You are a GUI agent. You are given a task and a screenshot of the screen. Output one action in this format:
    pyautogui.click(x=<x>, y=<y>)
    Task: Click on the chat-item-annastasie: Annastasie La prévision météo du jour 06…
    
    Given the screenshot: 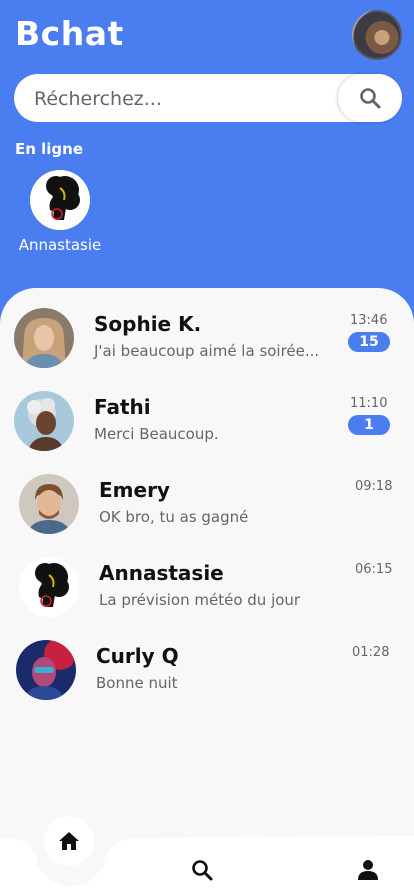 What is the action you would take?
    pyautogui.click(x=207, y=595)
    